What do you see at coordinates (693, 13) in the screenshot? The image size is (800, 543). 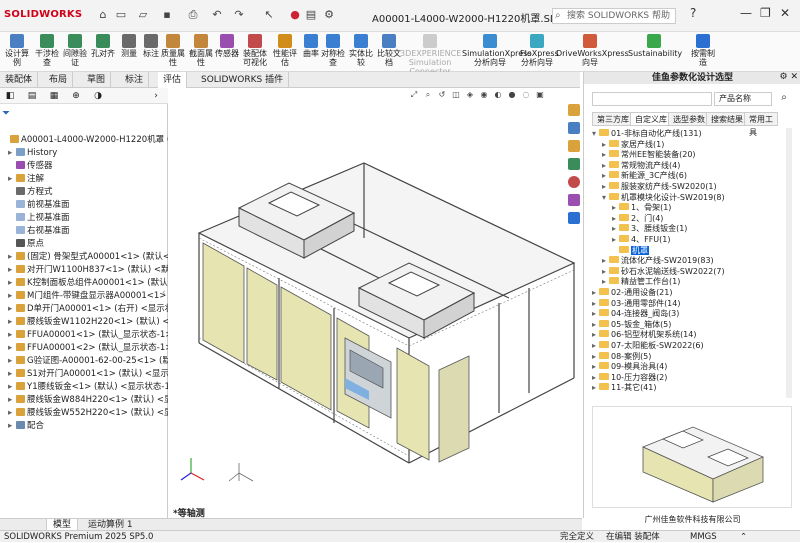 I see `help-icon: ?` at bounding box center [693, 13].